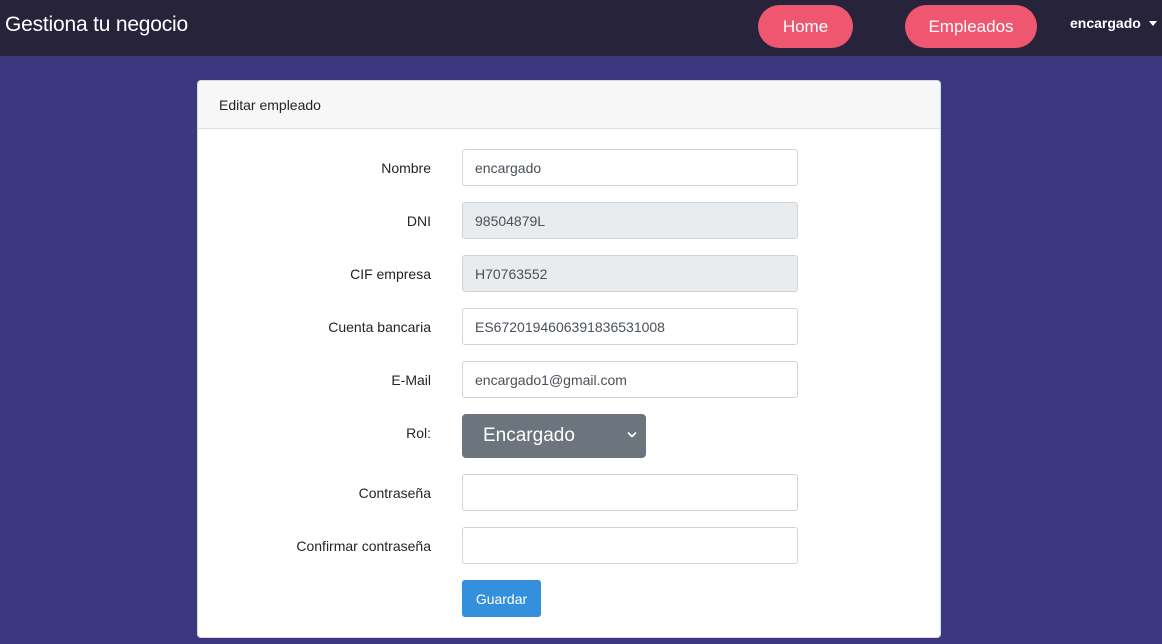  I want to click on bank-account-input, so click(630, 326).